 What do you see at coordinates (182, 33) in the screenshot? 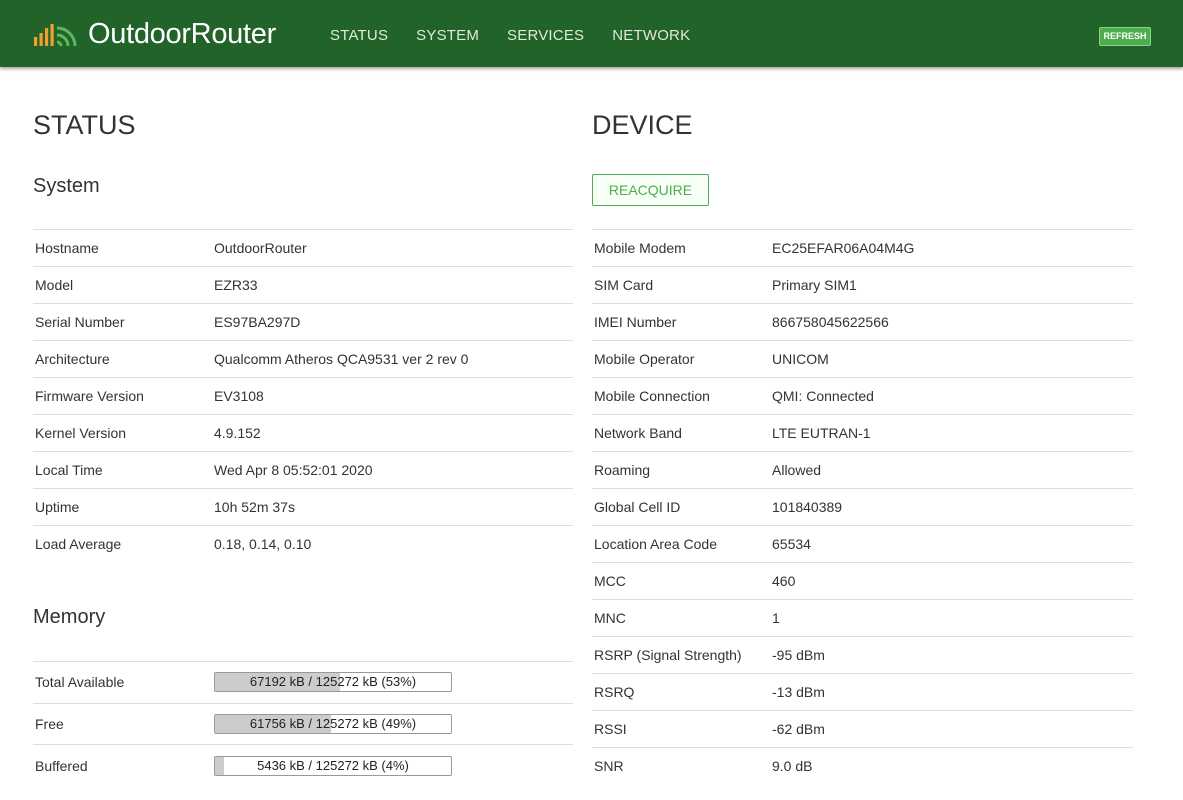
I see `brand-name: OutdoorRouter` at bounding box center [182, 33].